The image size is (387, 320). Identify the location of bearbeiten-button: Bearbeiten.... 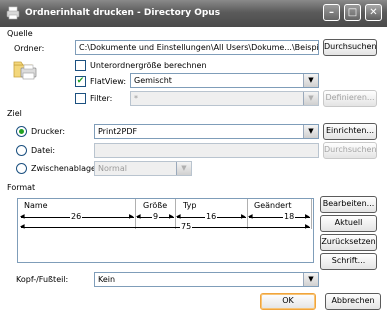
(348, 204).